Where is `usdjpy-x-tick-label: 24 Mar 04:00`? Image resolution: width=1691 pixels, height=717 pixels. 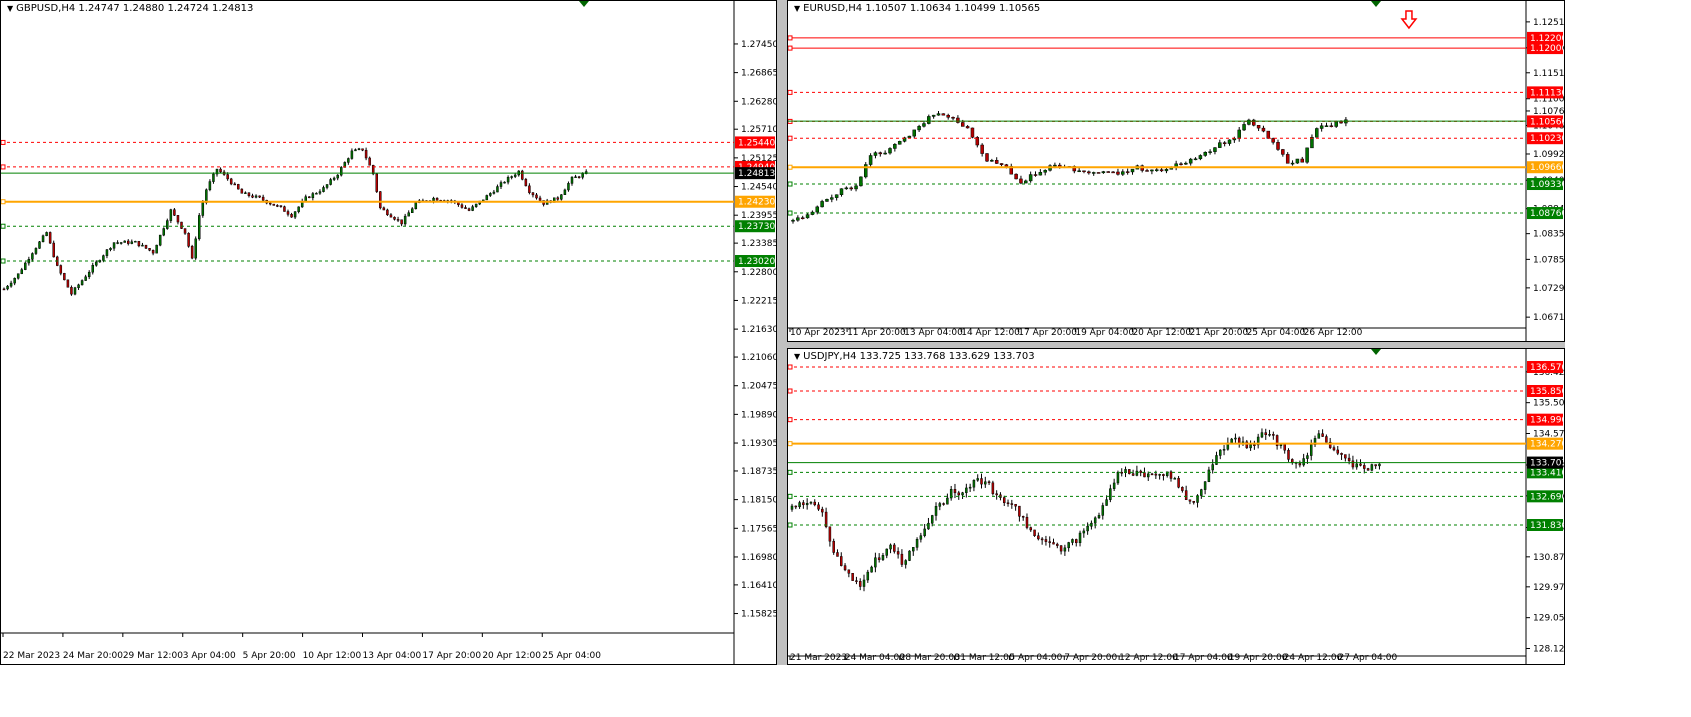
usdjpy-x-tick-label: 24 Mar 04:00 is located at coordinates (875, 658).